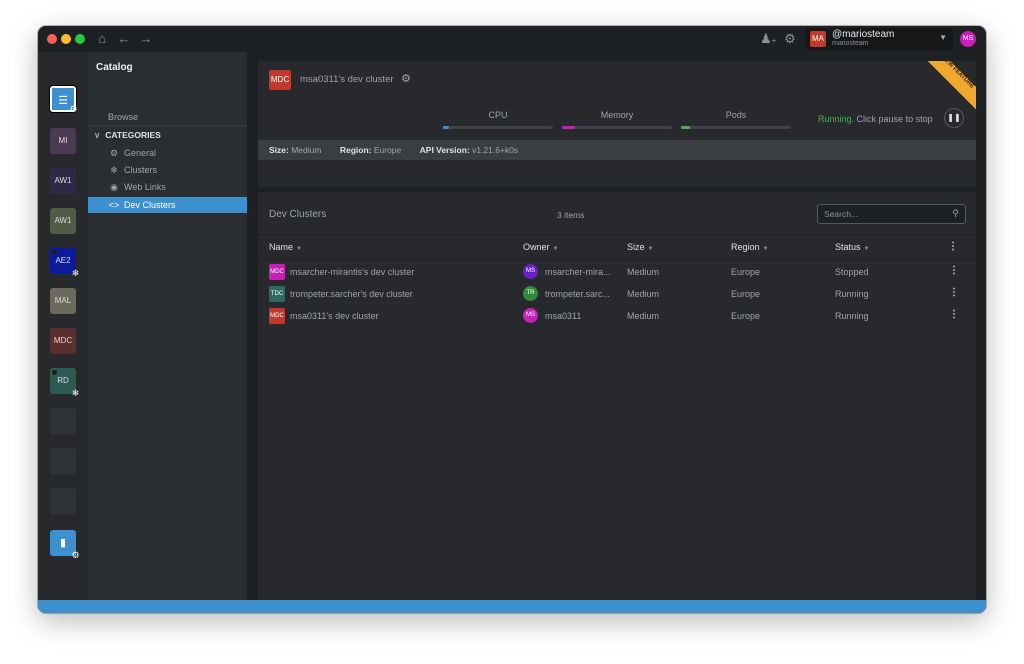 The height and width of the screenshot is (664, 1024). What do you see at coordinates (52, 39) in the screenshot?
I see `close-window-button` at bounding box center [52, 39].